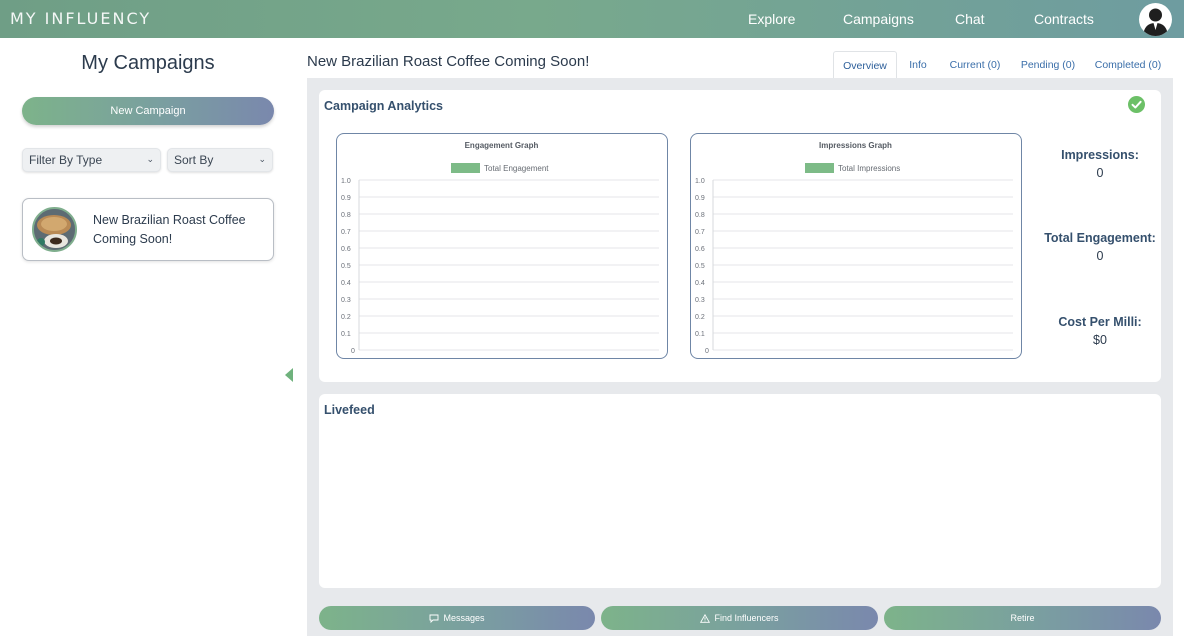 Image resolution: width=1184 pixels, height=636 pixels. Describe the element at coordinates (1136, 104) in the screenshot. I see `check-circle-icon` at that location.